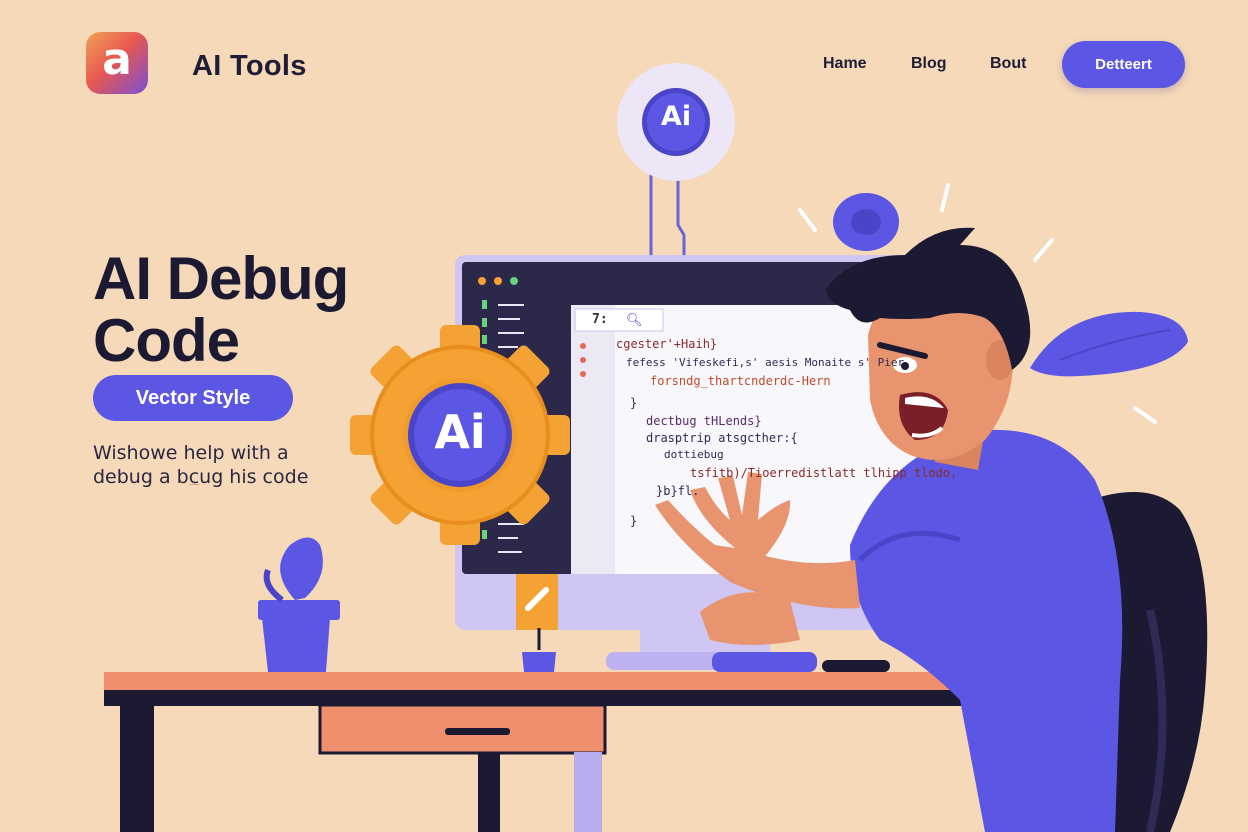 Image resolution: width=1248 pixels, height=832 pixels. I want to click on subtitle-part: c, so click(194, 477).